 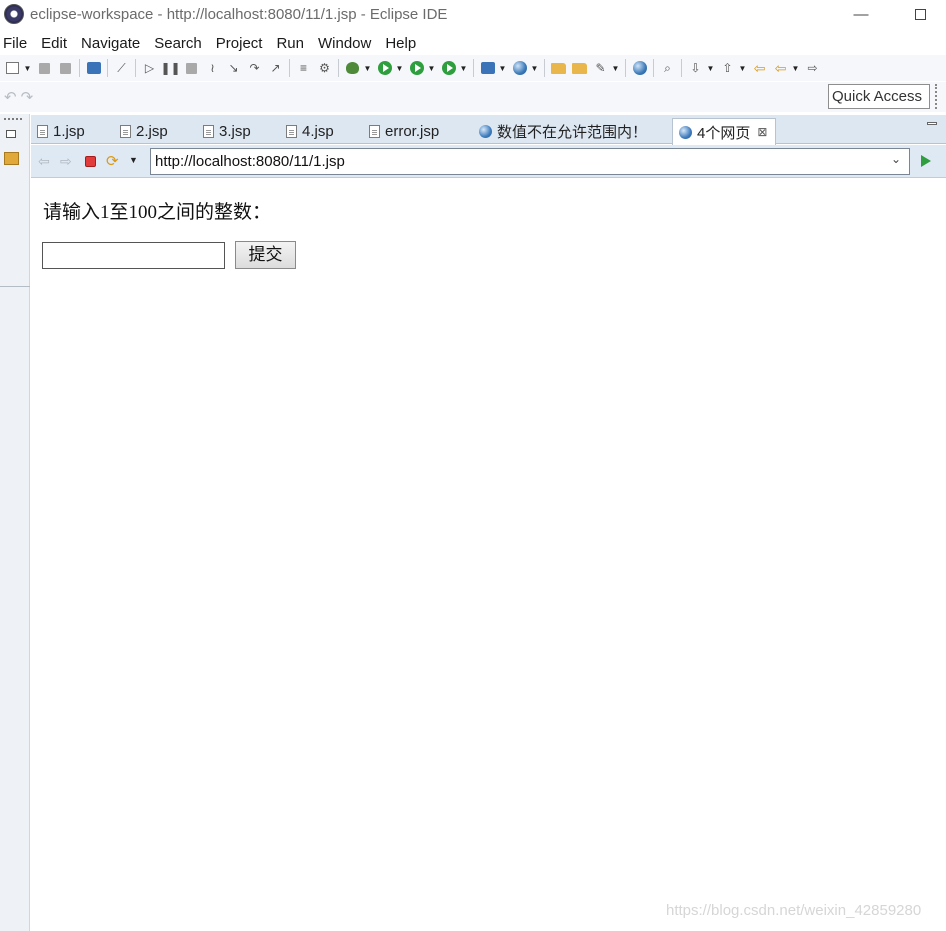 What do you see at coordinates (932, 123) in the screenshot?
I see `minimize-editor-icon` at bounding box center [932, 123].